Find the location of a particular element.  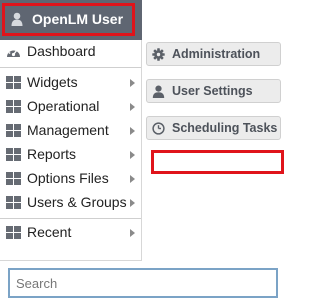

search-bar is located at coordinates (144, 283).